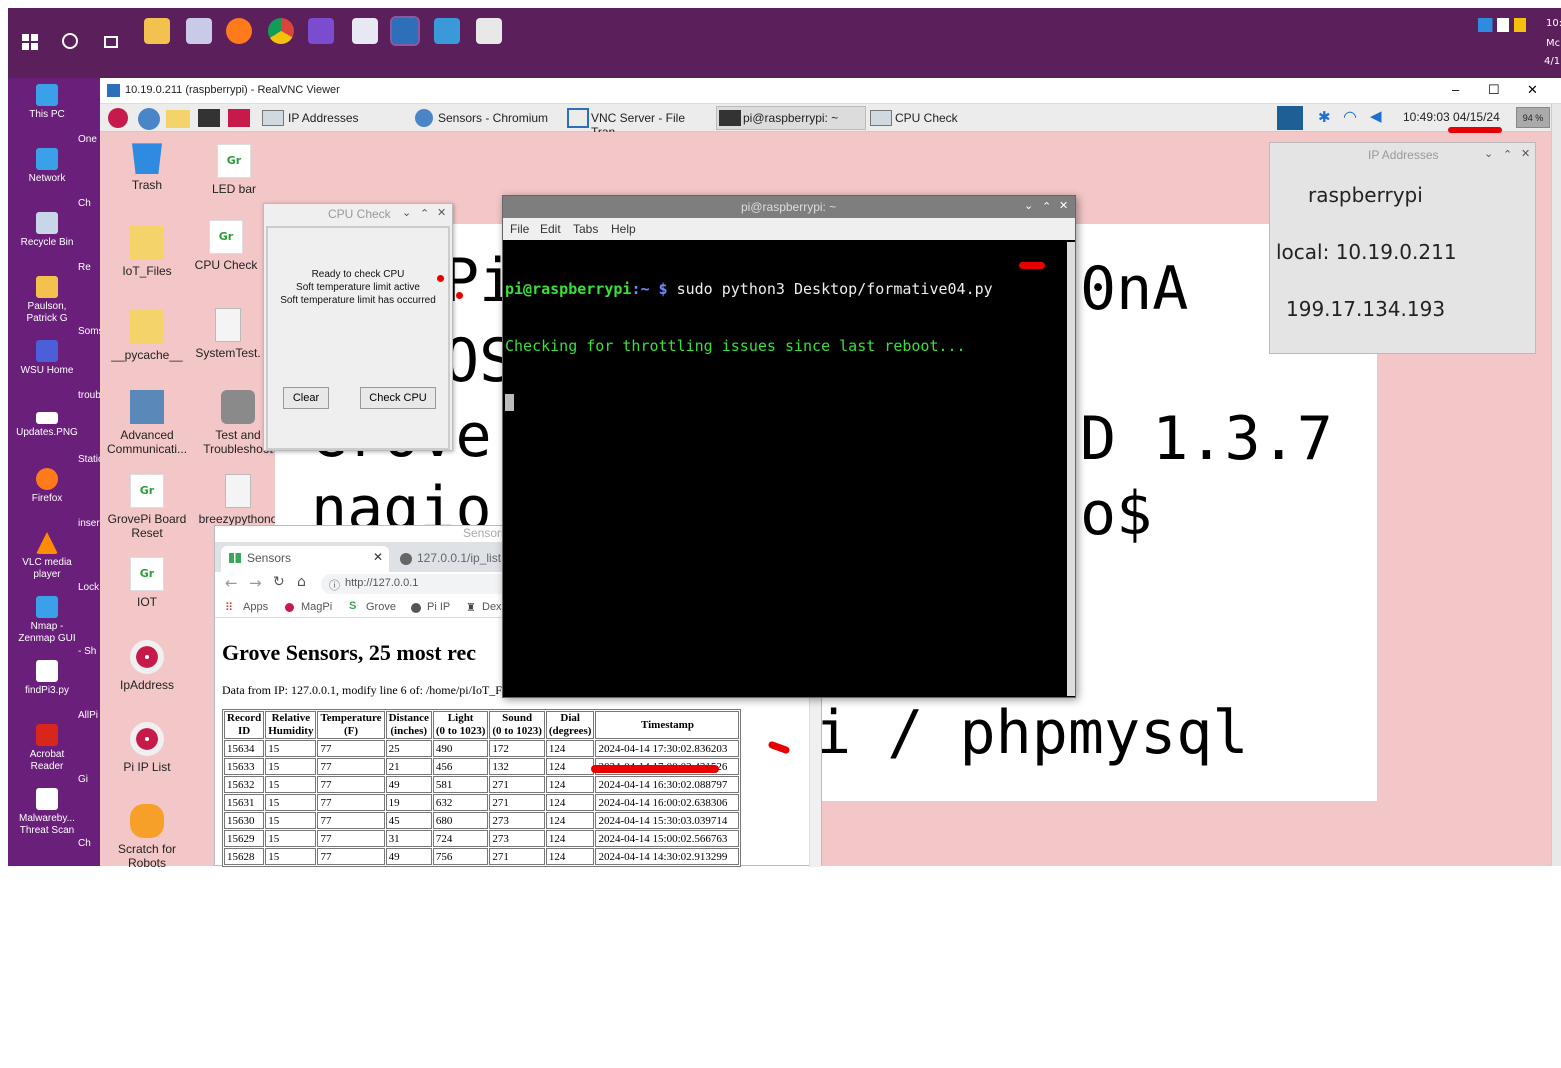 This screenshot has height=1068, width=1561. Describe the element at coordinates (447, 31) in the screenshot. I see `app-icon` at that location.